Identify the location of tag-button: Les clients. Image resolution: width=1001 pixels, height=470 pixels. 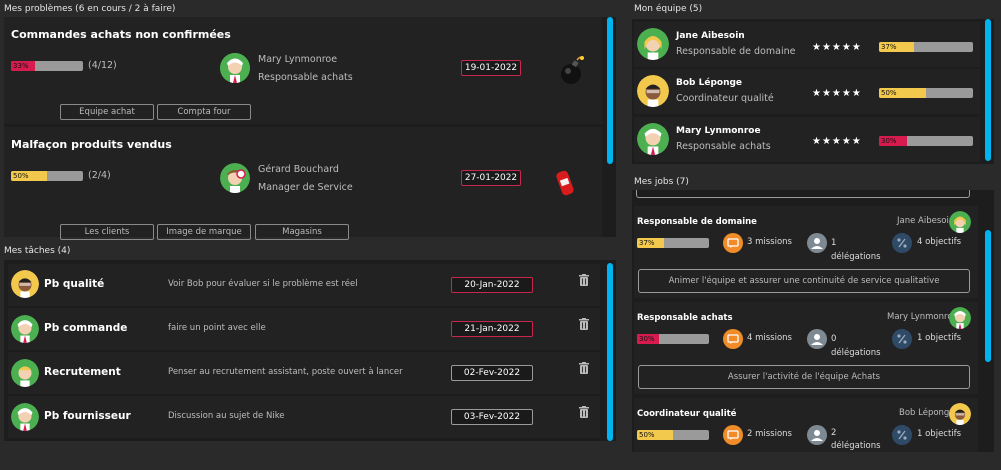
(107, 232).